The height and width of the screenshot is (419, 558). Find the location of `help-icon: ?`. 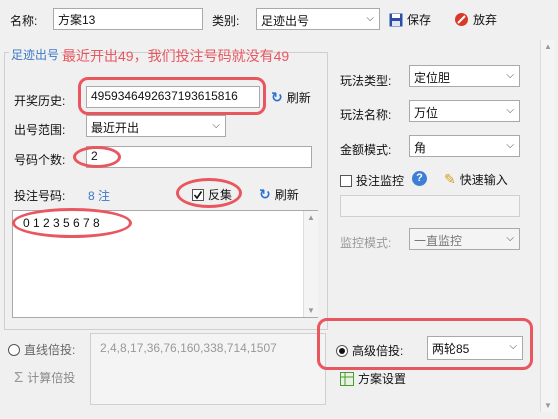

help-icon: ? is located at coordinates (419, 178).